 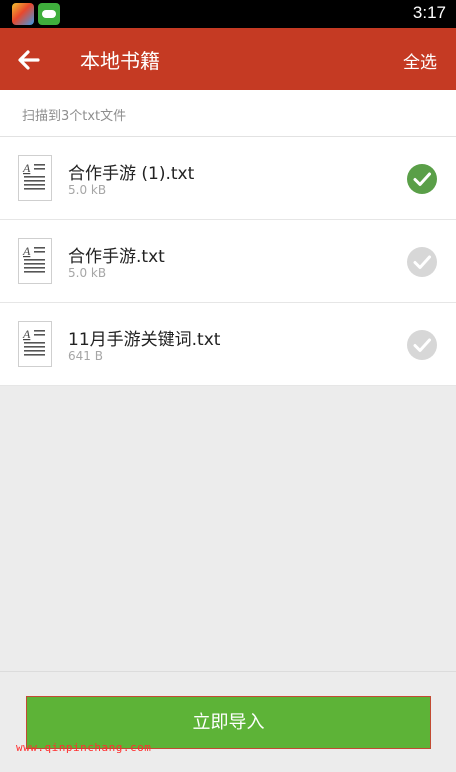 What do you see at coordinates (49, 14) in the screenshot?
I see `game-controller-app-icon` at bounding box center [49, 14].